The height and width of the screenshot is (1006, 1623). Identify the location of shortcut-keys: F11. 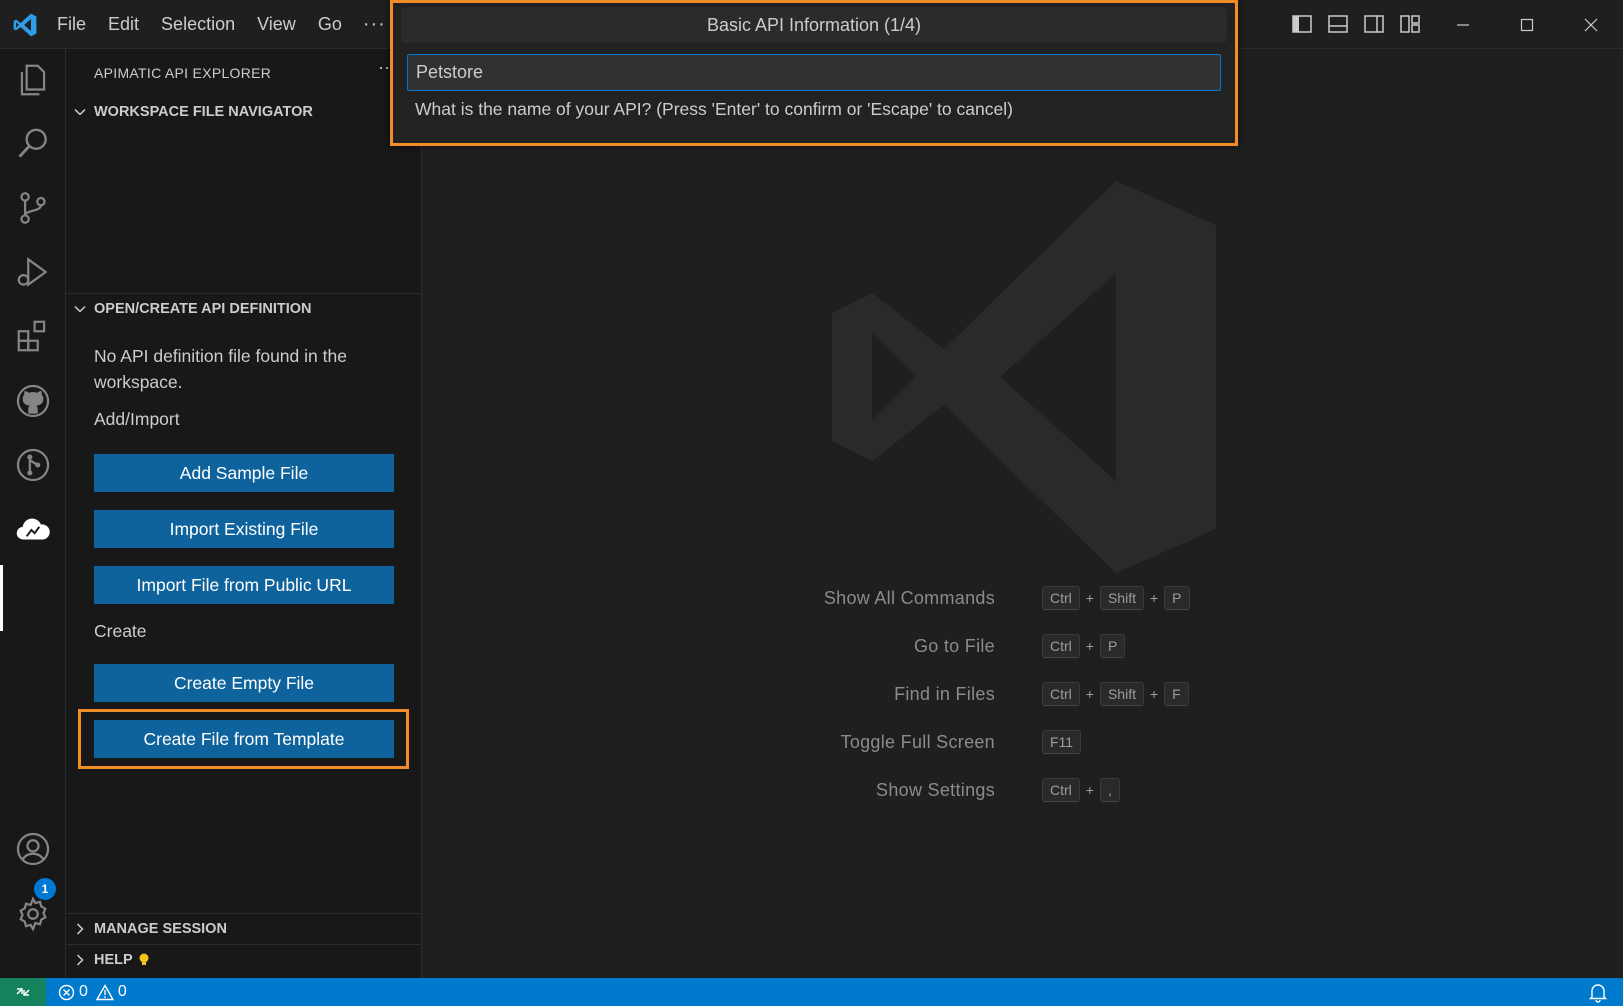
(1062, 742).